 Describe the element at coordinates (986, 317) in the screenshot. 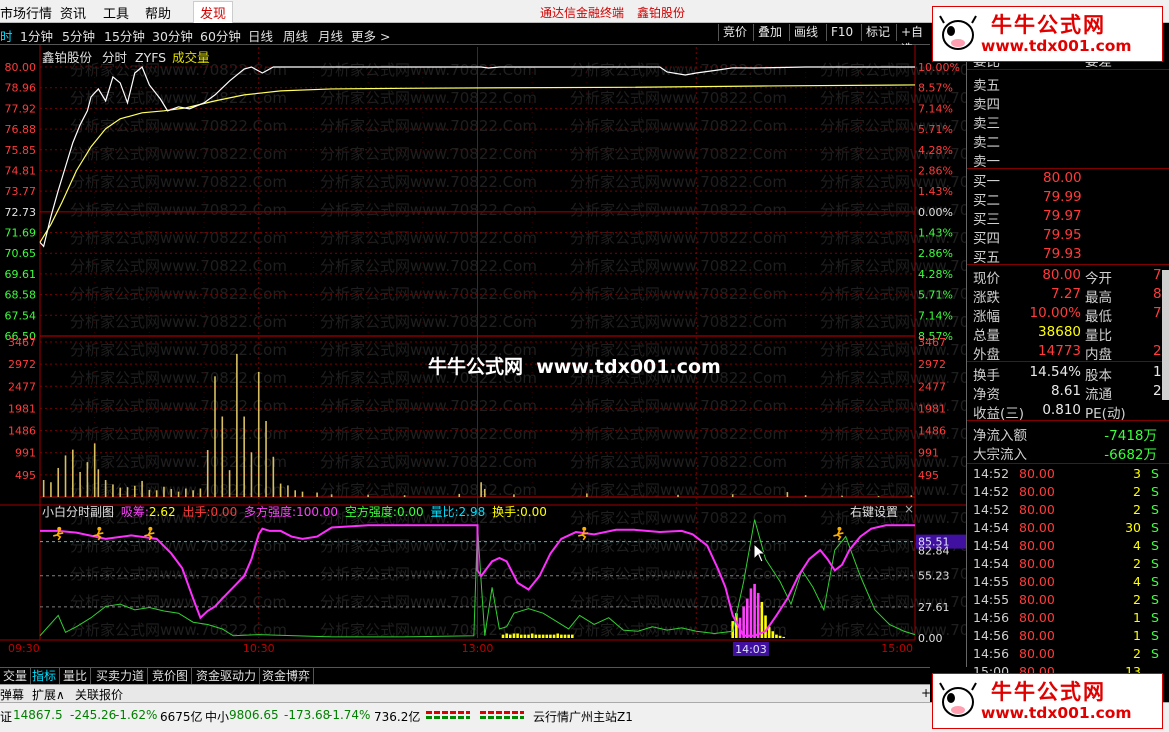

I see `stat-label: 涨幅` at that location.